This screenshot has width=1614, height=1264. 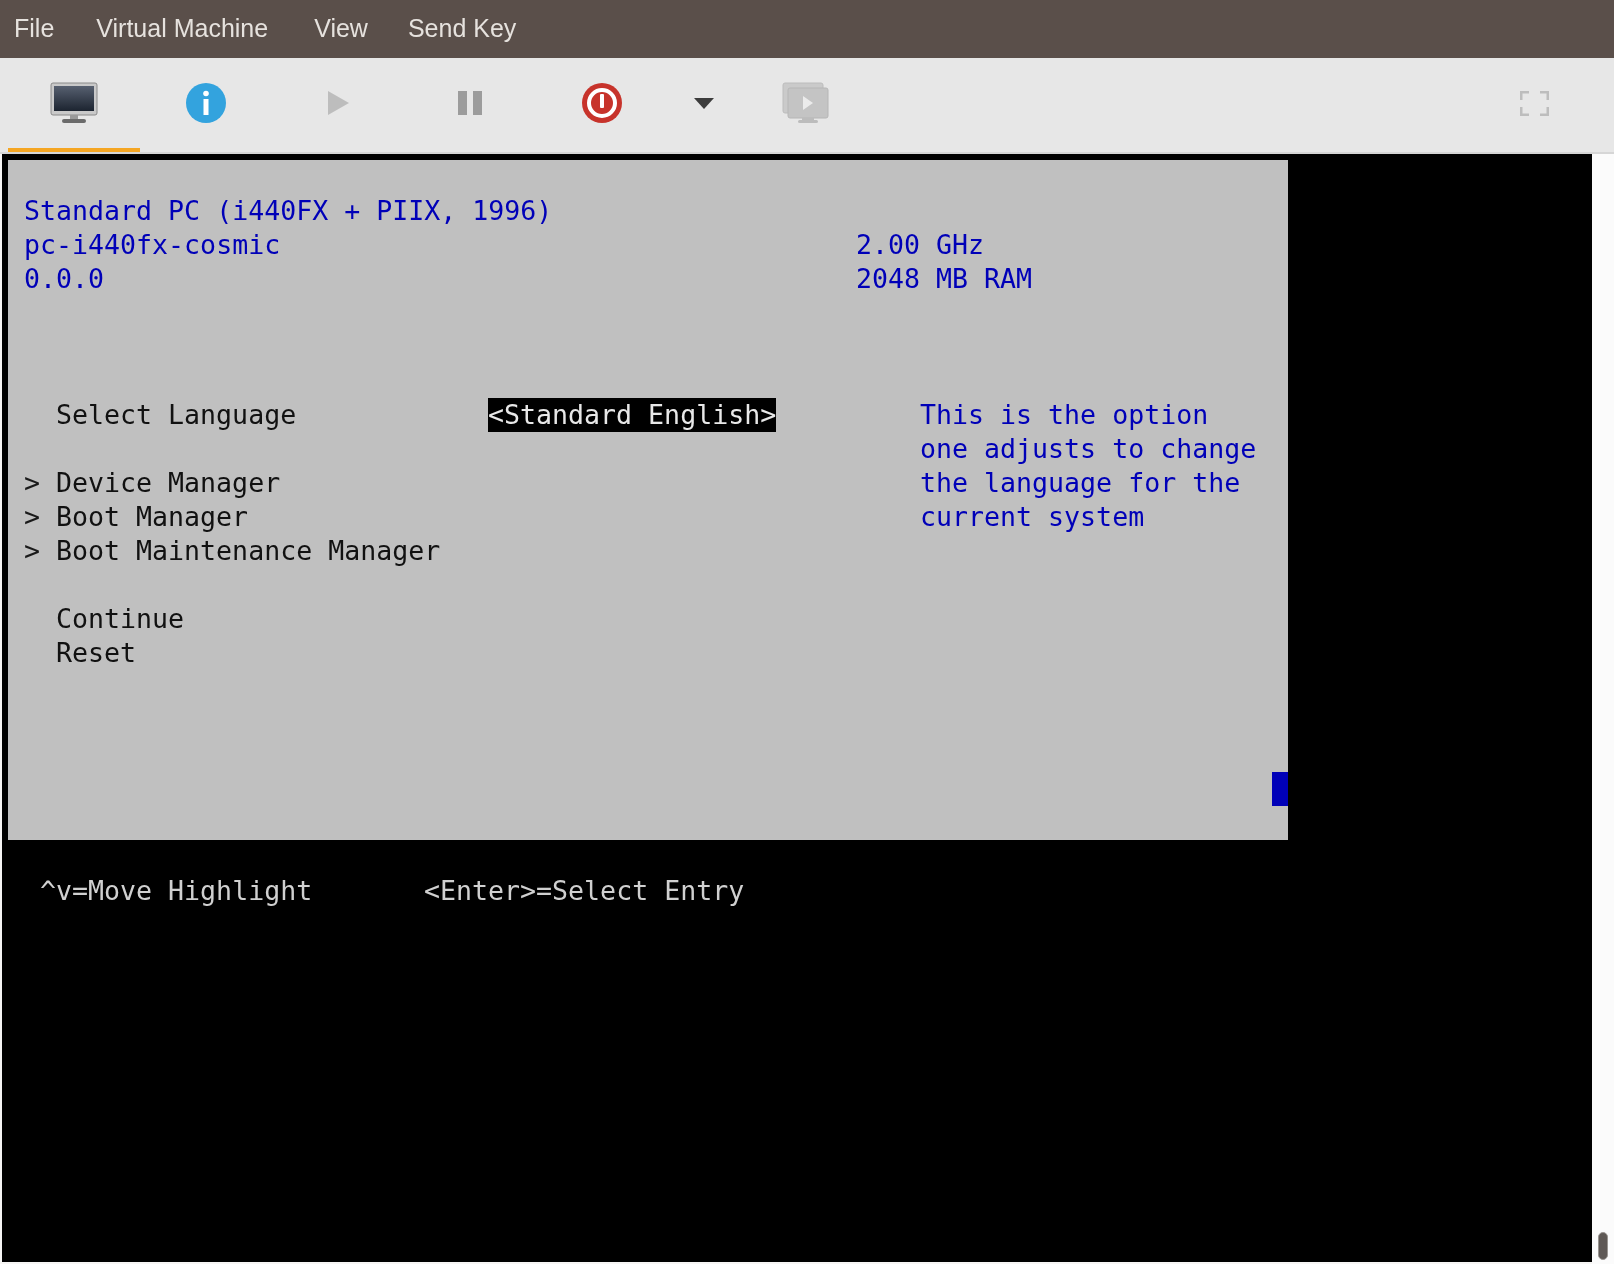 What do you see at coordinates (248, 551) in the screenshot?
I see `submenu-item: Boot Maintenance Manager` at bounding box center [248, 551].